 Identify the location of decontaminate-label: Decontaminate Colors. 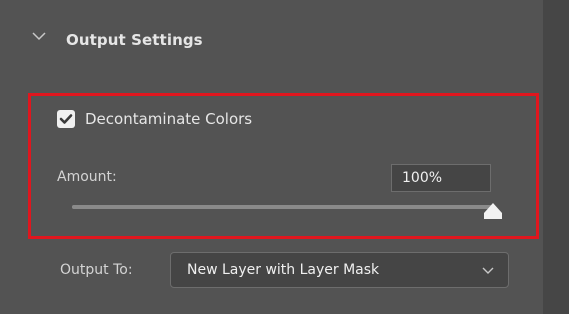
(168, 119).